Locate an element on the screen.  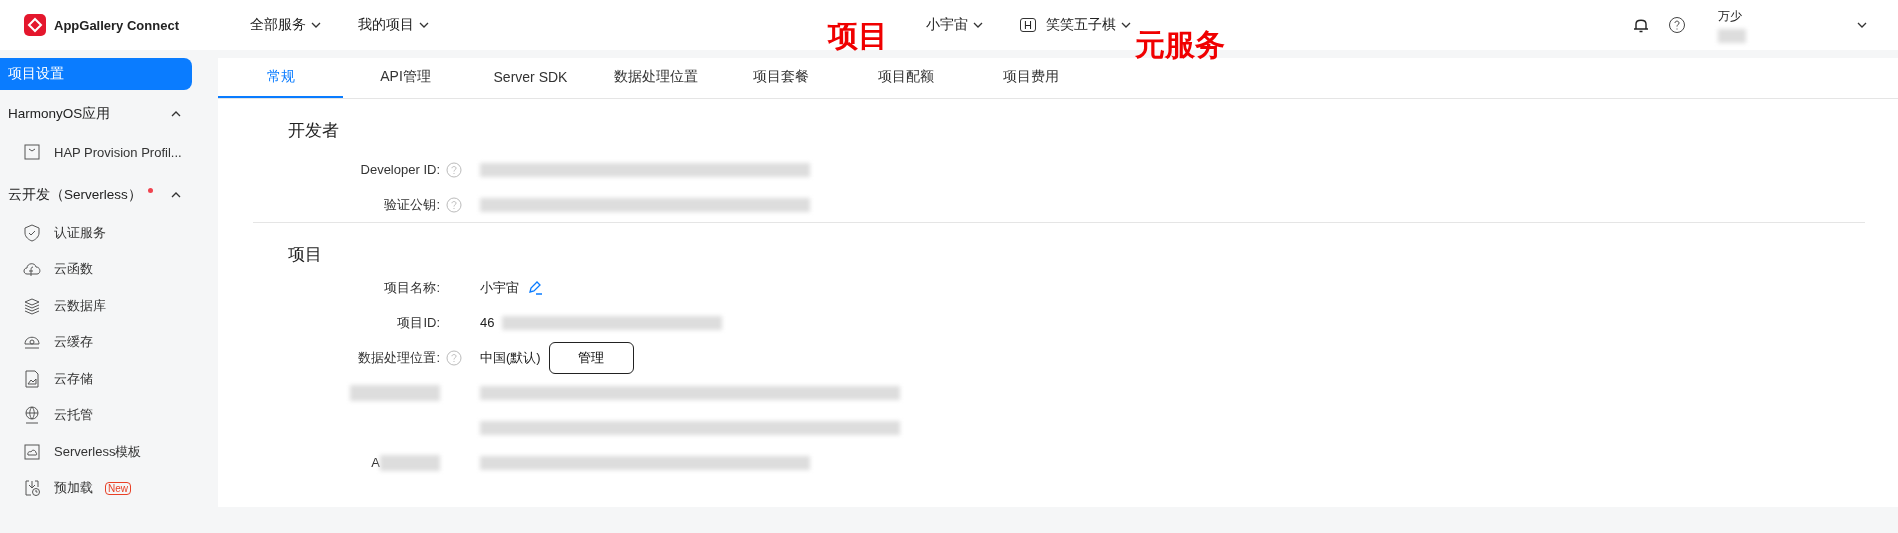
field-label: 项目名称: is located at coordinates (412, 287).